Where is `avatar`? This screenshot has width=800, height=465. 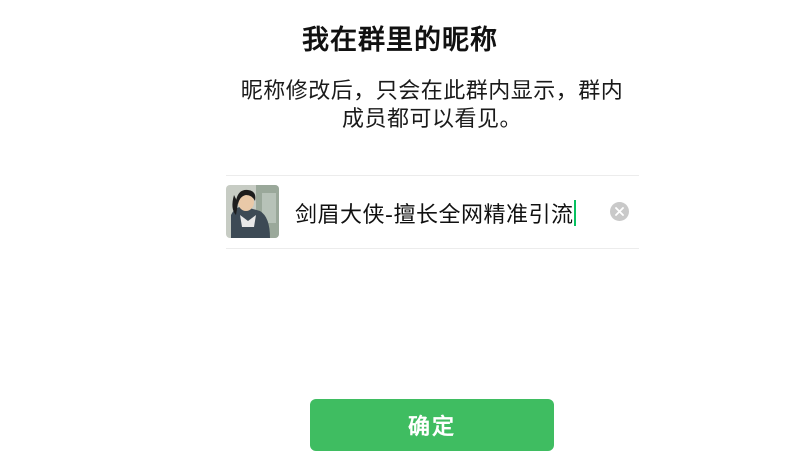
avatar is located at coordinates (252, 211).